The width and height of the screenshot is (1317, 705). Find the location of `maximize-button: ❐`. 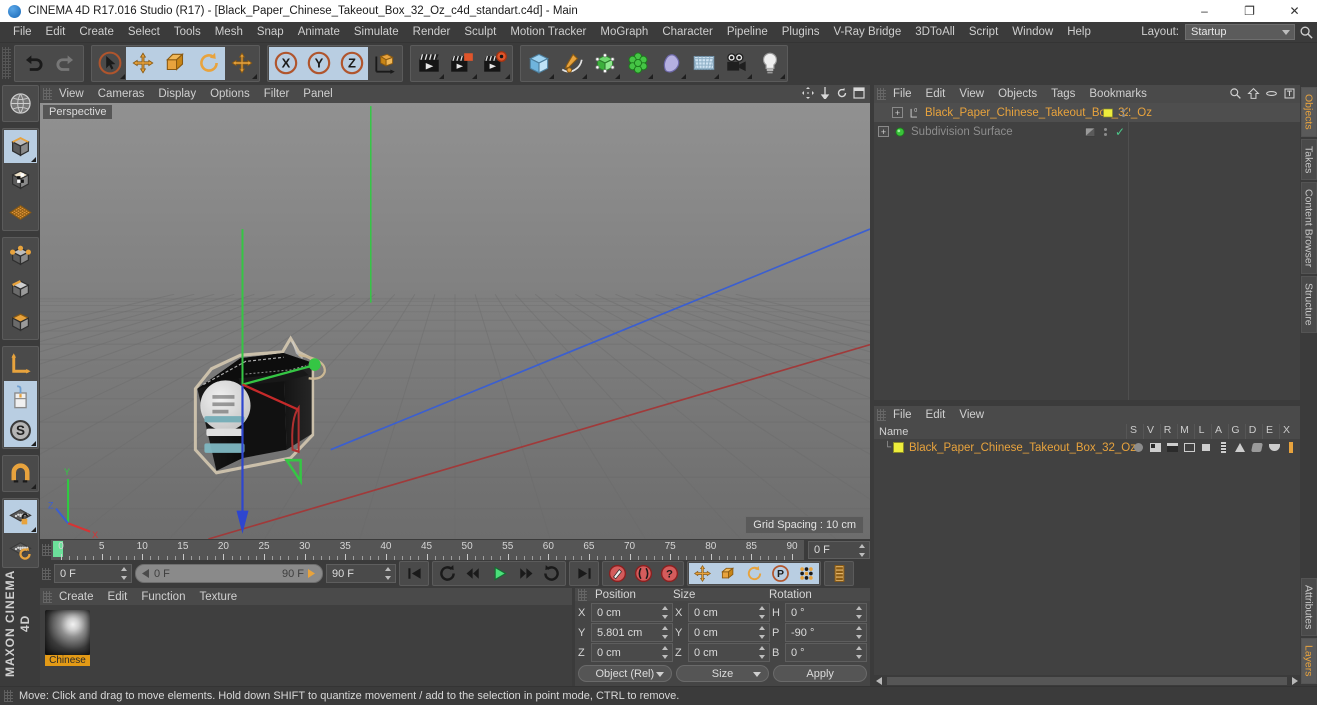

maximize-button: ❐ is located at coordinates (1249, 11).